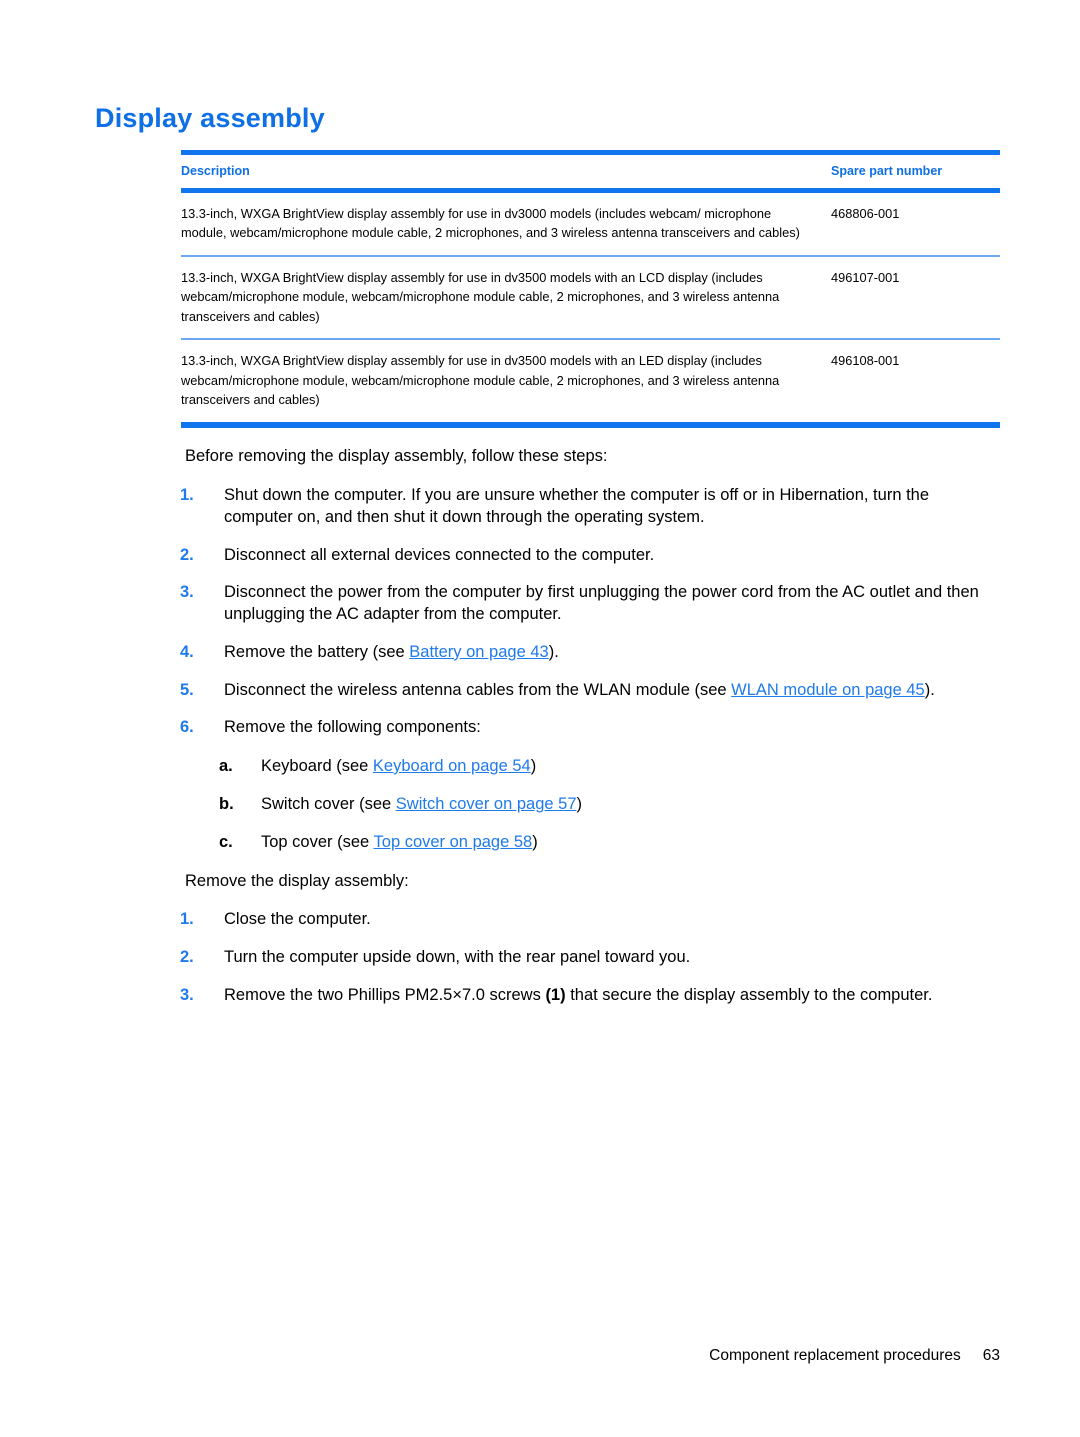  I want to click on cross-reference-link-wlan-module: WLAN module on page 45, so click(828, 690).